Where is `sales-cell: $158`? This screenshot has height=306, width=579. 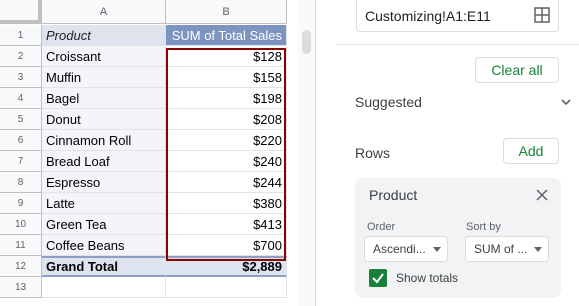 sales-cell: $158 is located at coordinates (226, 77).